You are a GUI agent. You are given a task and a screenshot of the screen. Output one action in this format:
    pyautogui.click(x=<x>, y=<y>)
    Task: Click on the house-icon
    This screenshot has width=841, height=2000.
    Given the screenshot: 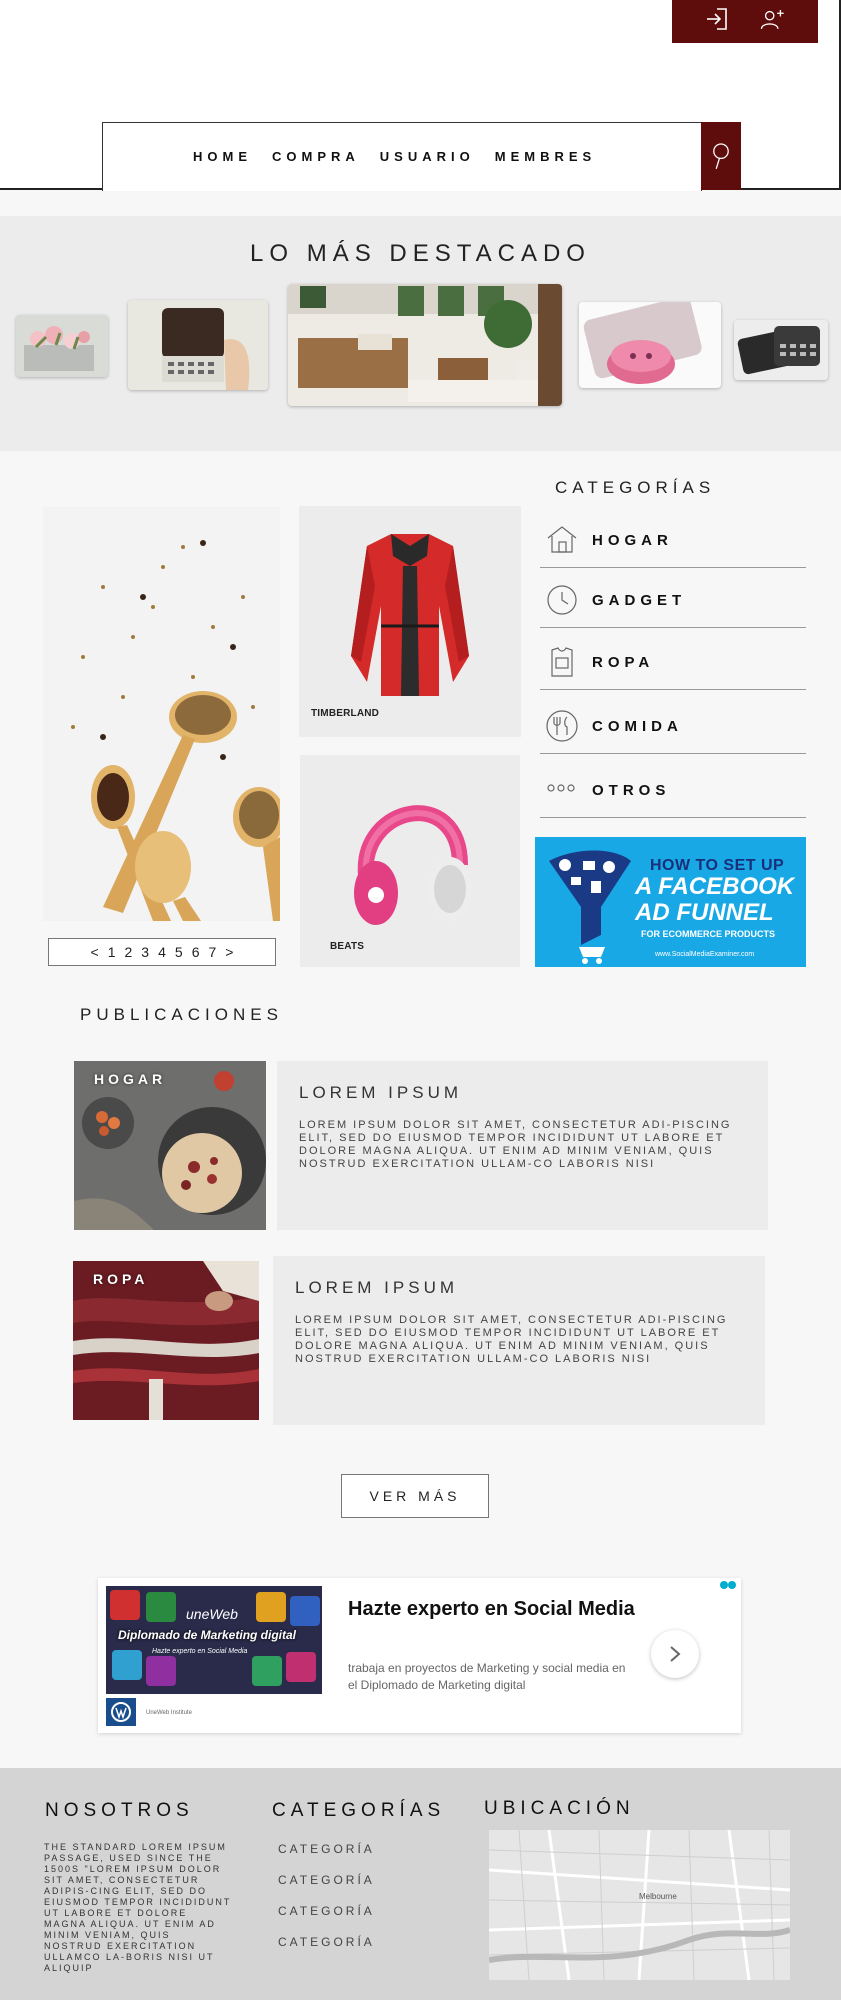 What is the action you would take?
    pyautogui.click(x=562, y=539)
    